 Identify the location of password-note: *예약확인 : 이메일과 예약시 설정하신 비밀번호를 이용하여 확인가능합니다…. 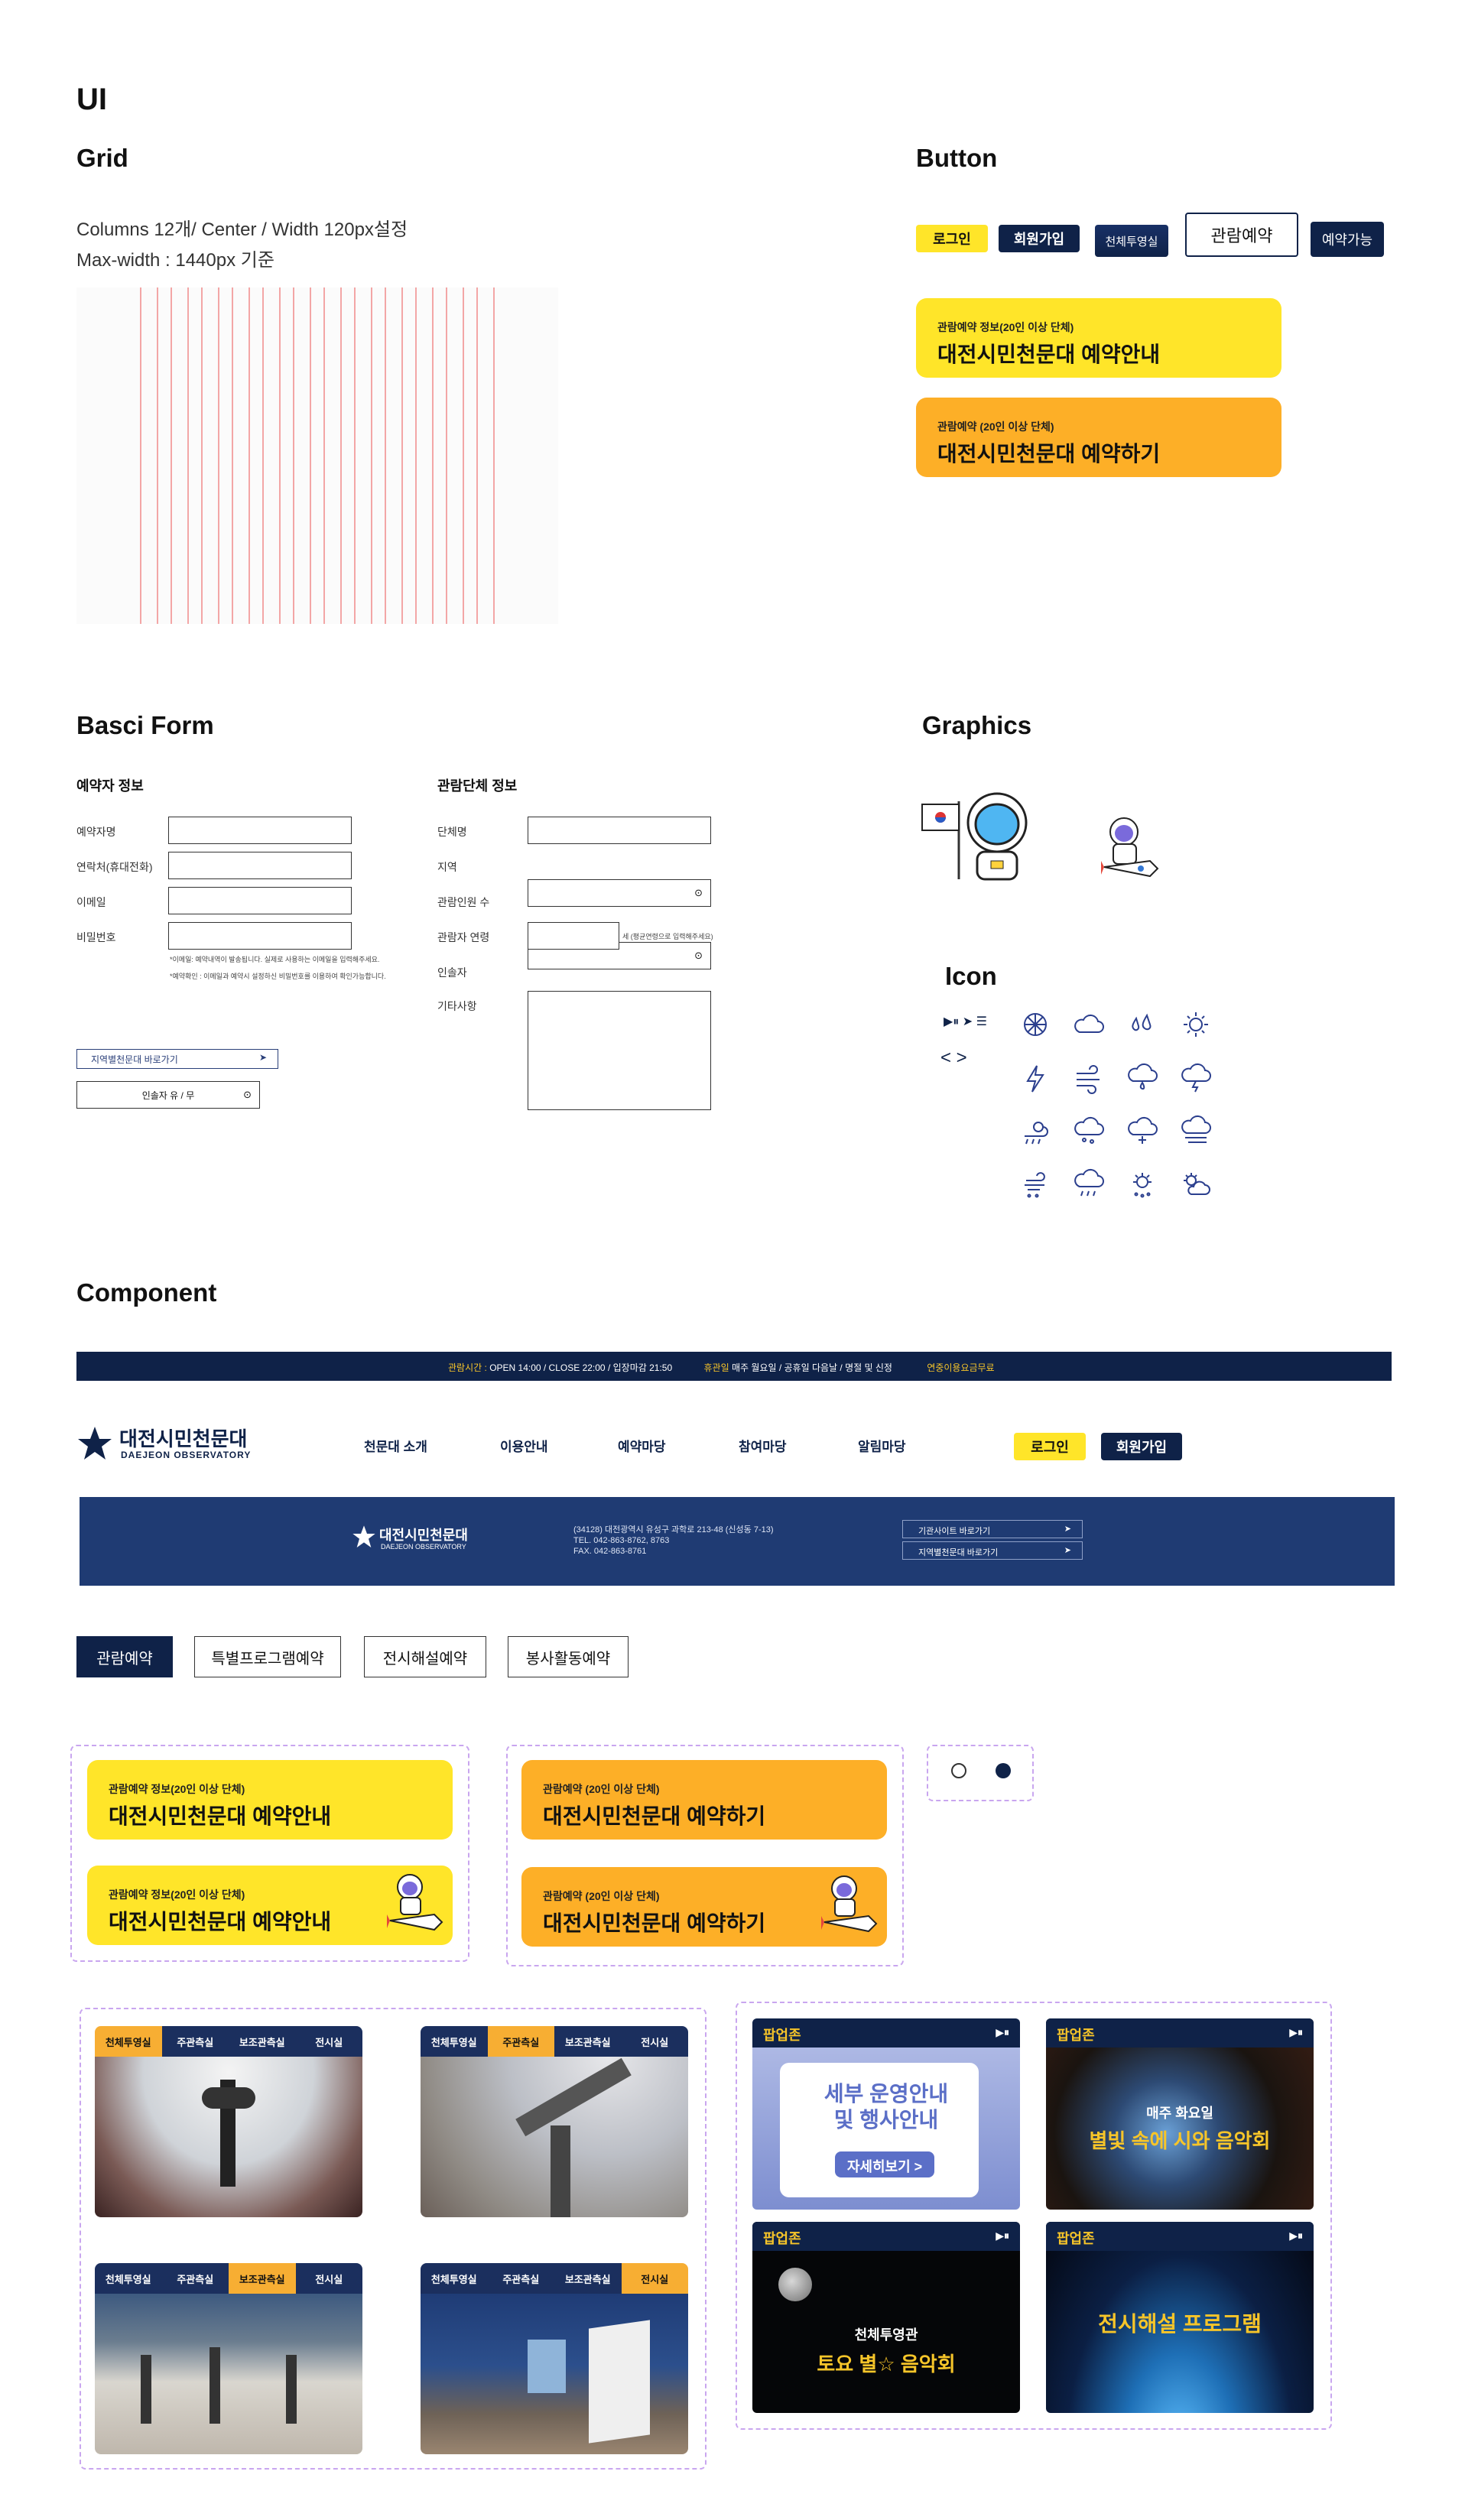
(278, 976).